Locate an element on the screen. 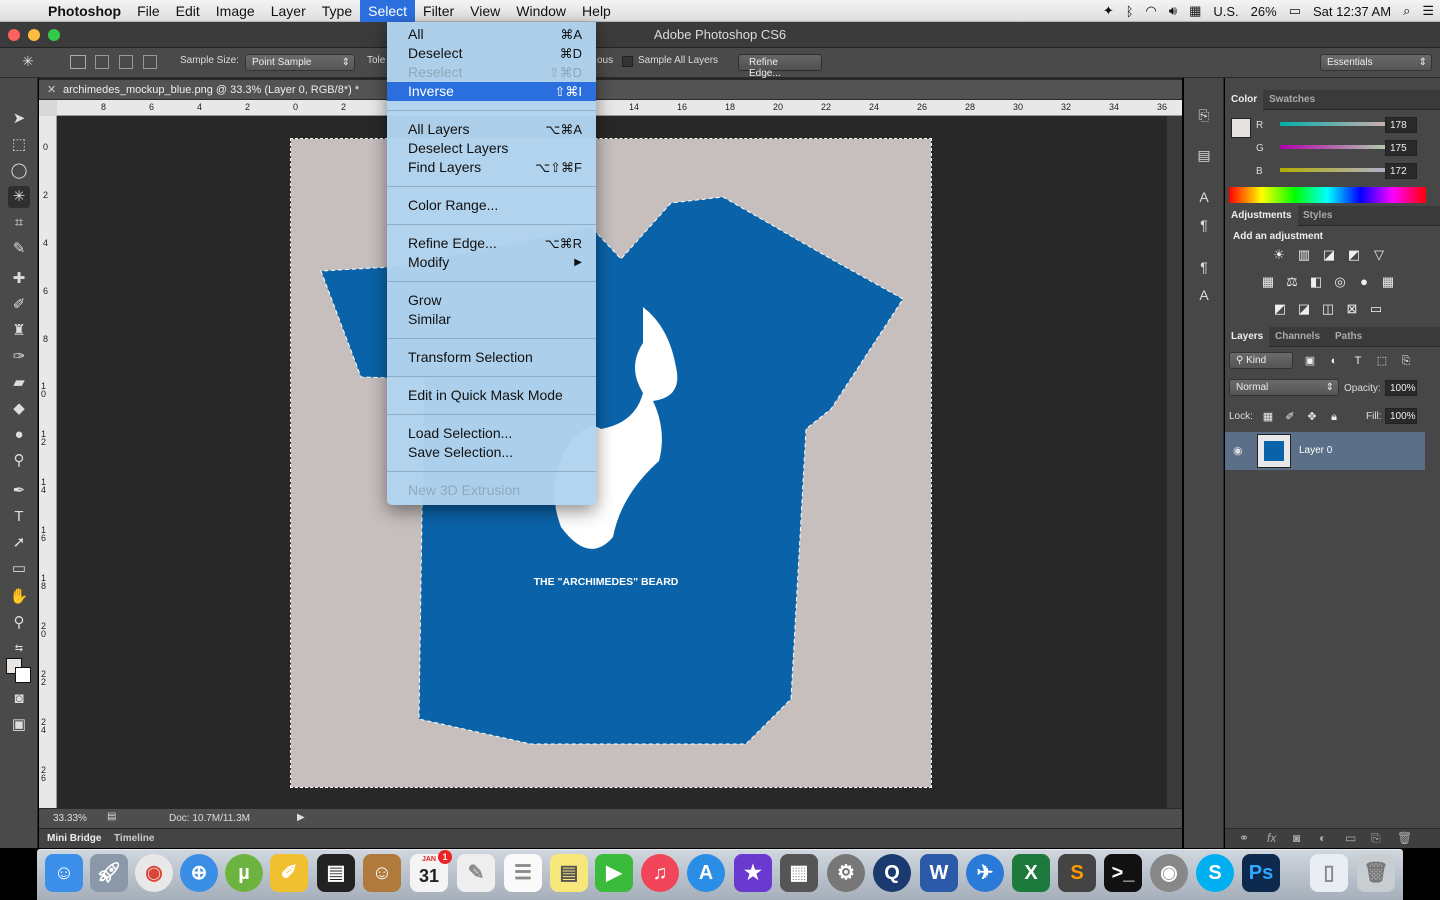 This screenshot has width=1440, height=900. mouse-settings-icon: ◉ is located at coordinates (1169, 873).